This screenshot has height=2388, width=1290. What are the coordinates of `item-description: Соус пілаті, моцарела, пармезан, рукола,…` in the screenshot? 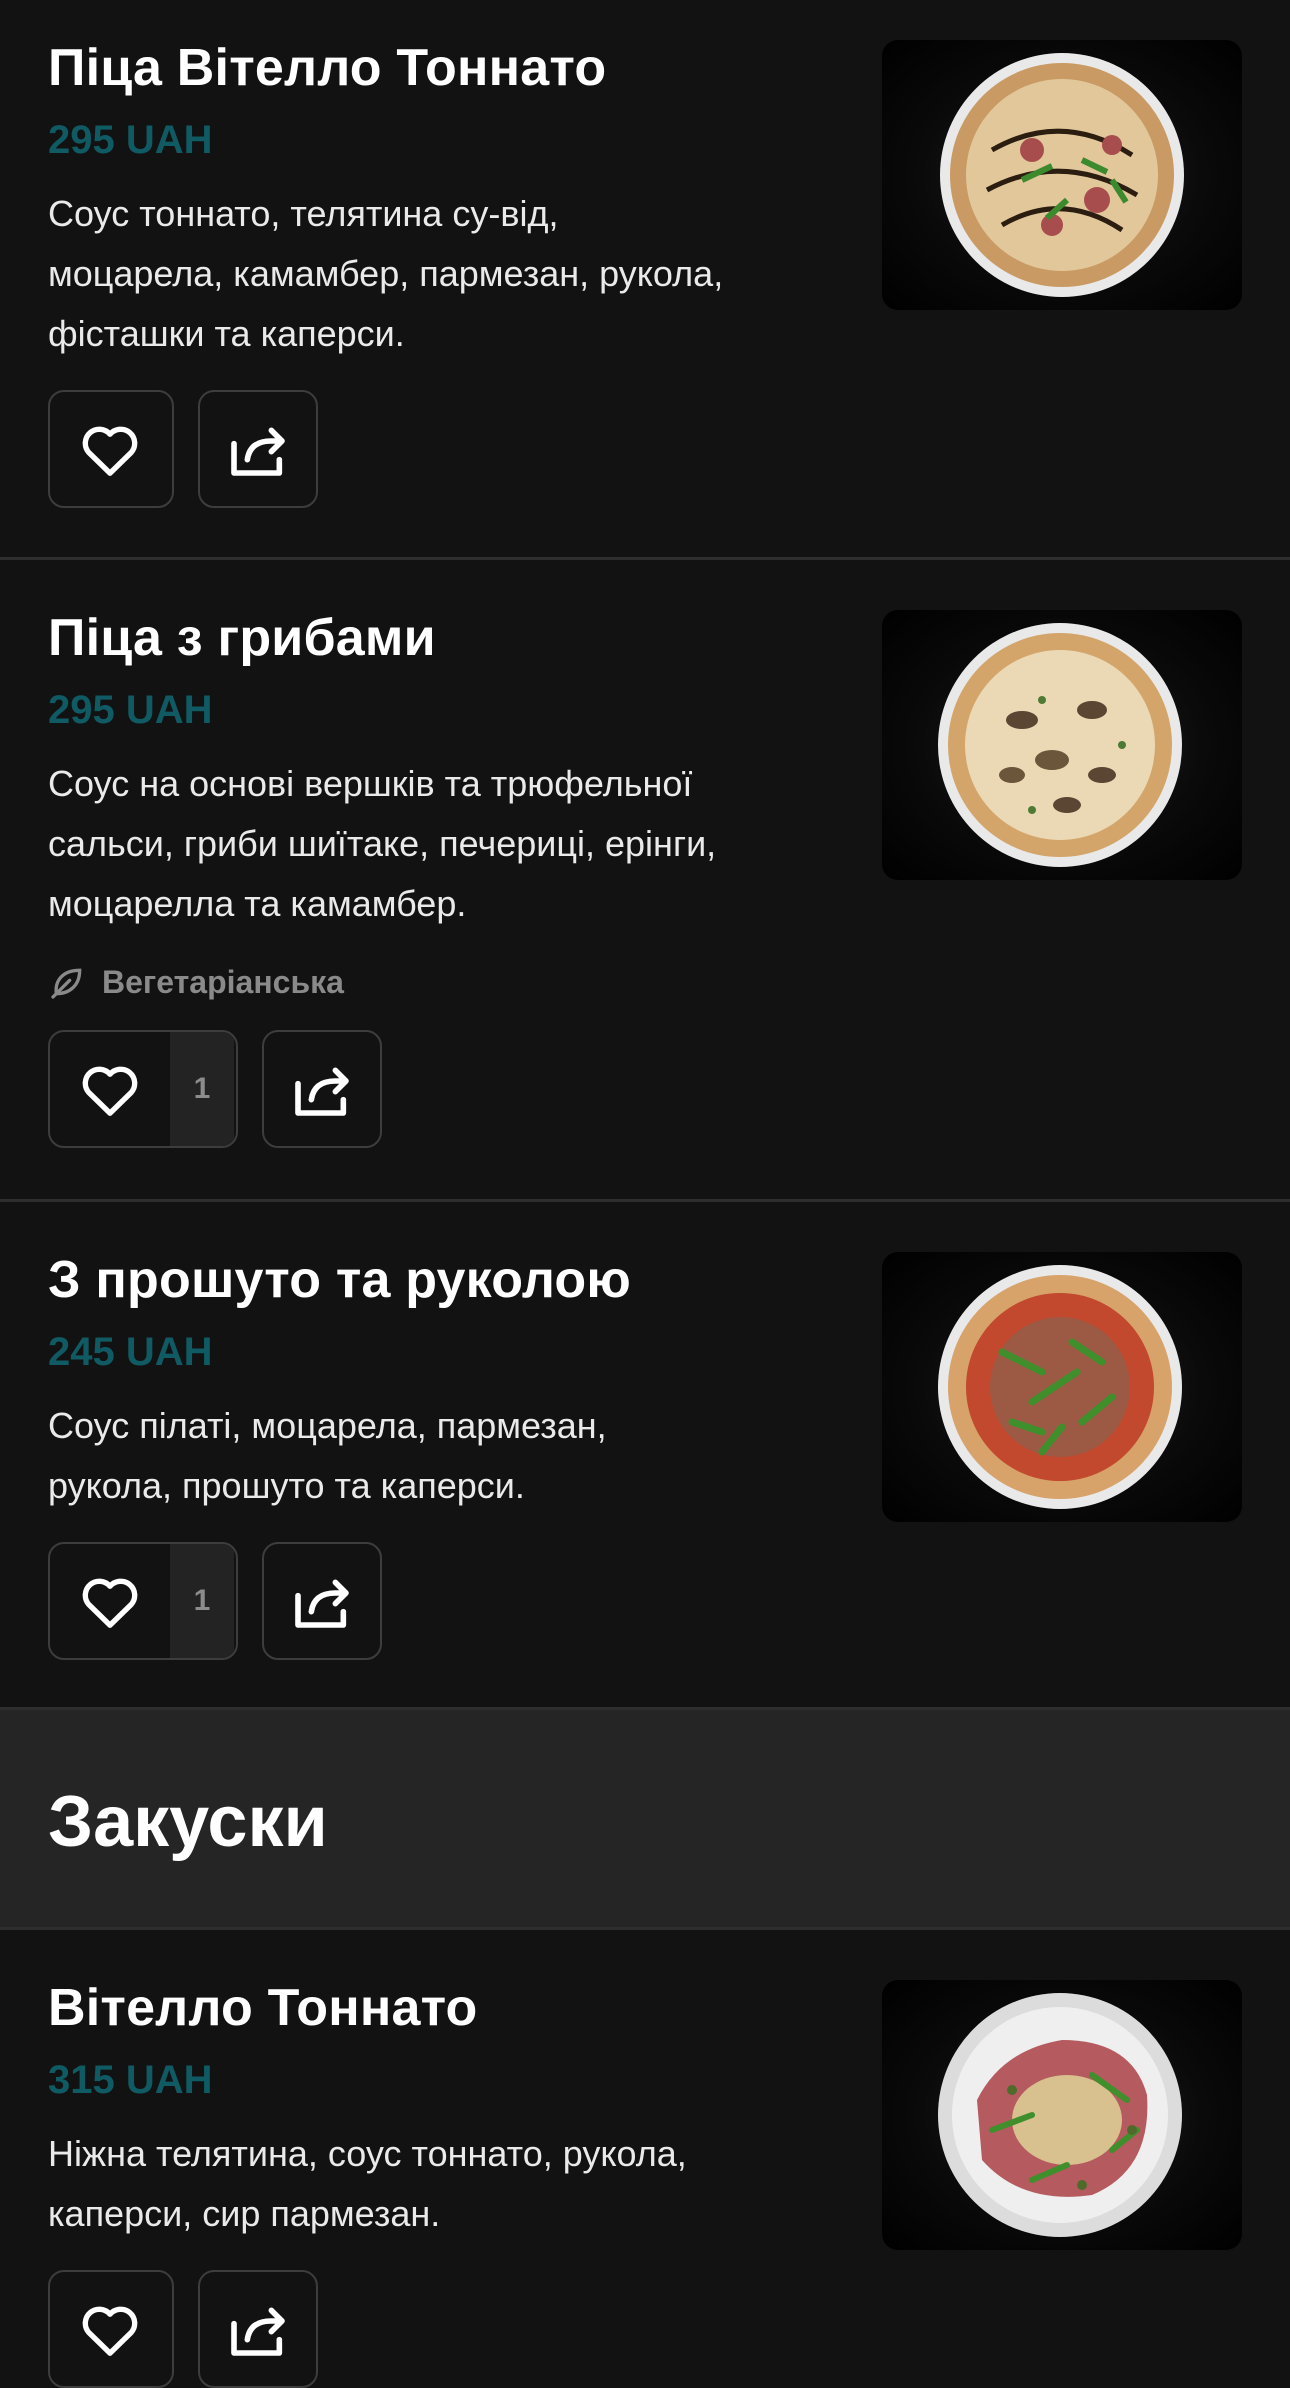 It's located at (448, 1456).